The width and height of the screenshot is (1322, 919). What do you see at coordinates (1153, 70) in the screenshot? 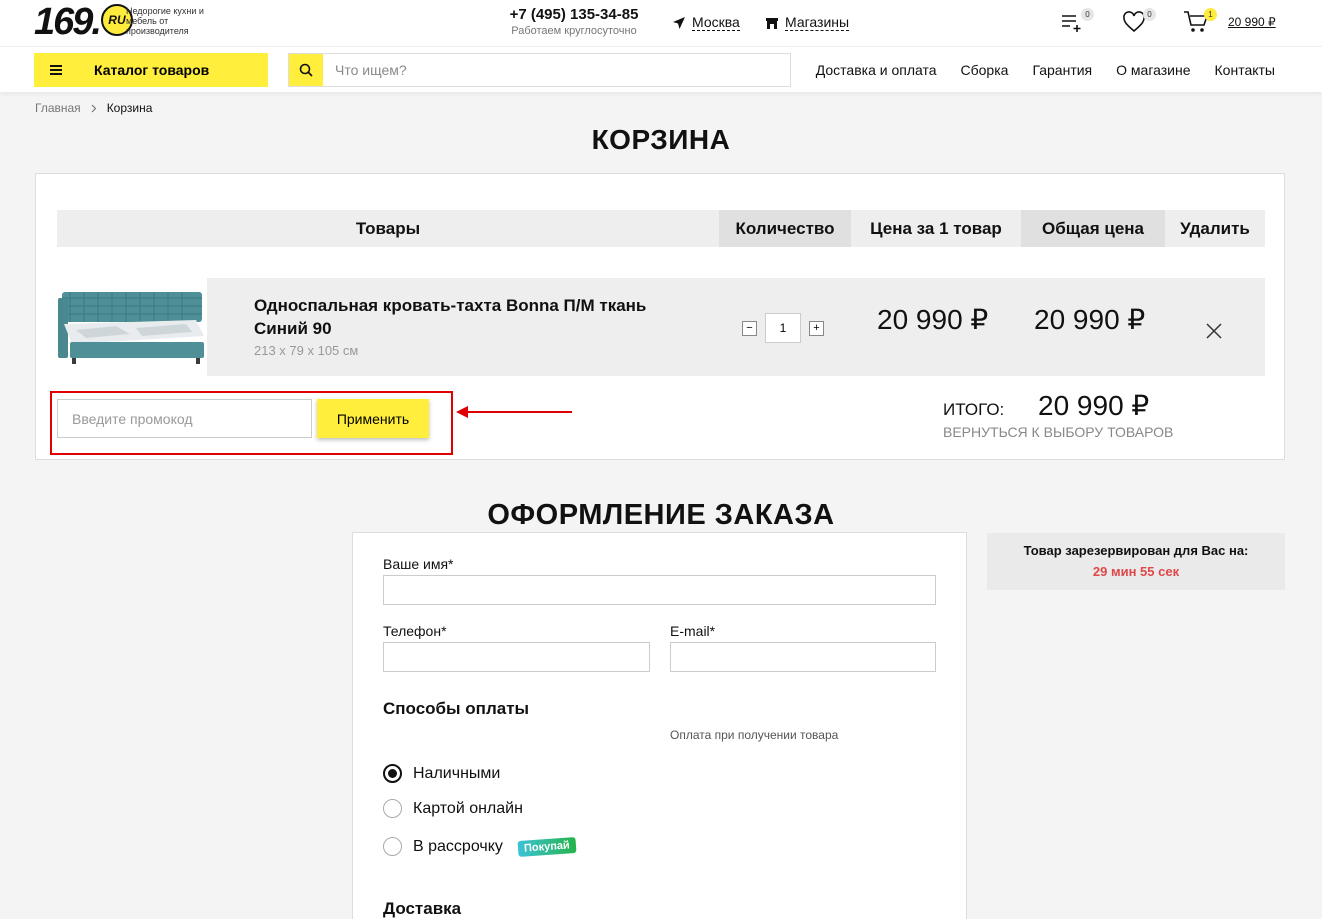
I see `nav-link-about: О магазине` at bounding box center [1153, 70].